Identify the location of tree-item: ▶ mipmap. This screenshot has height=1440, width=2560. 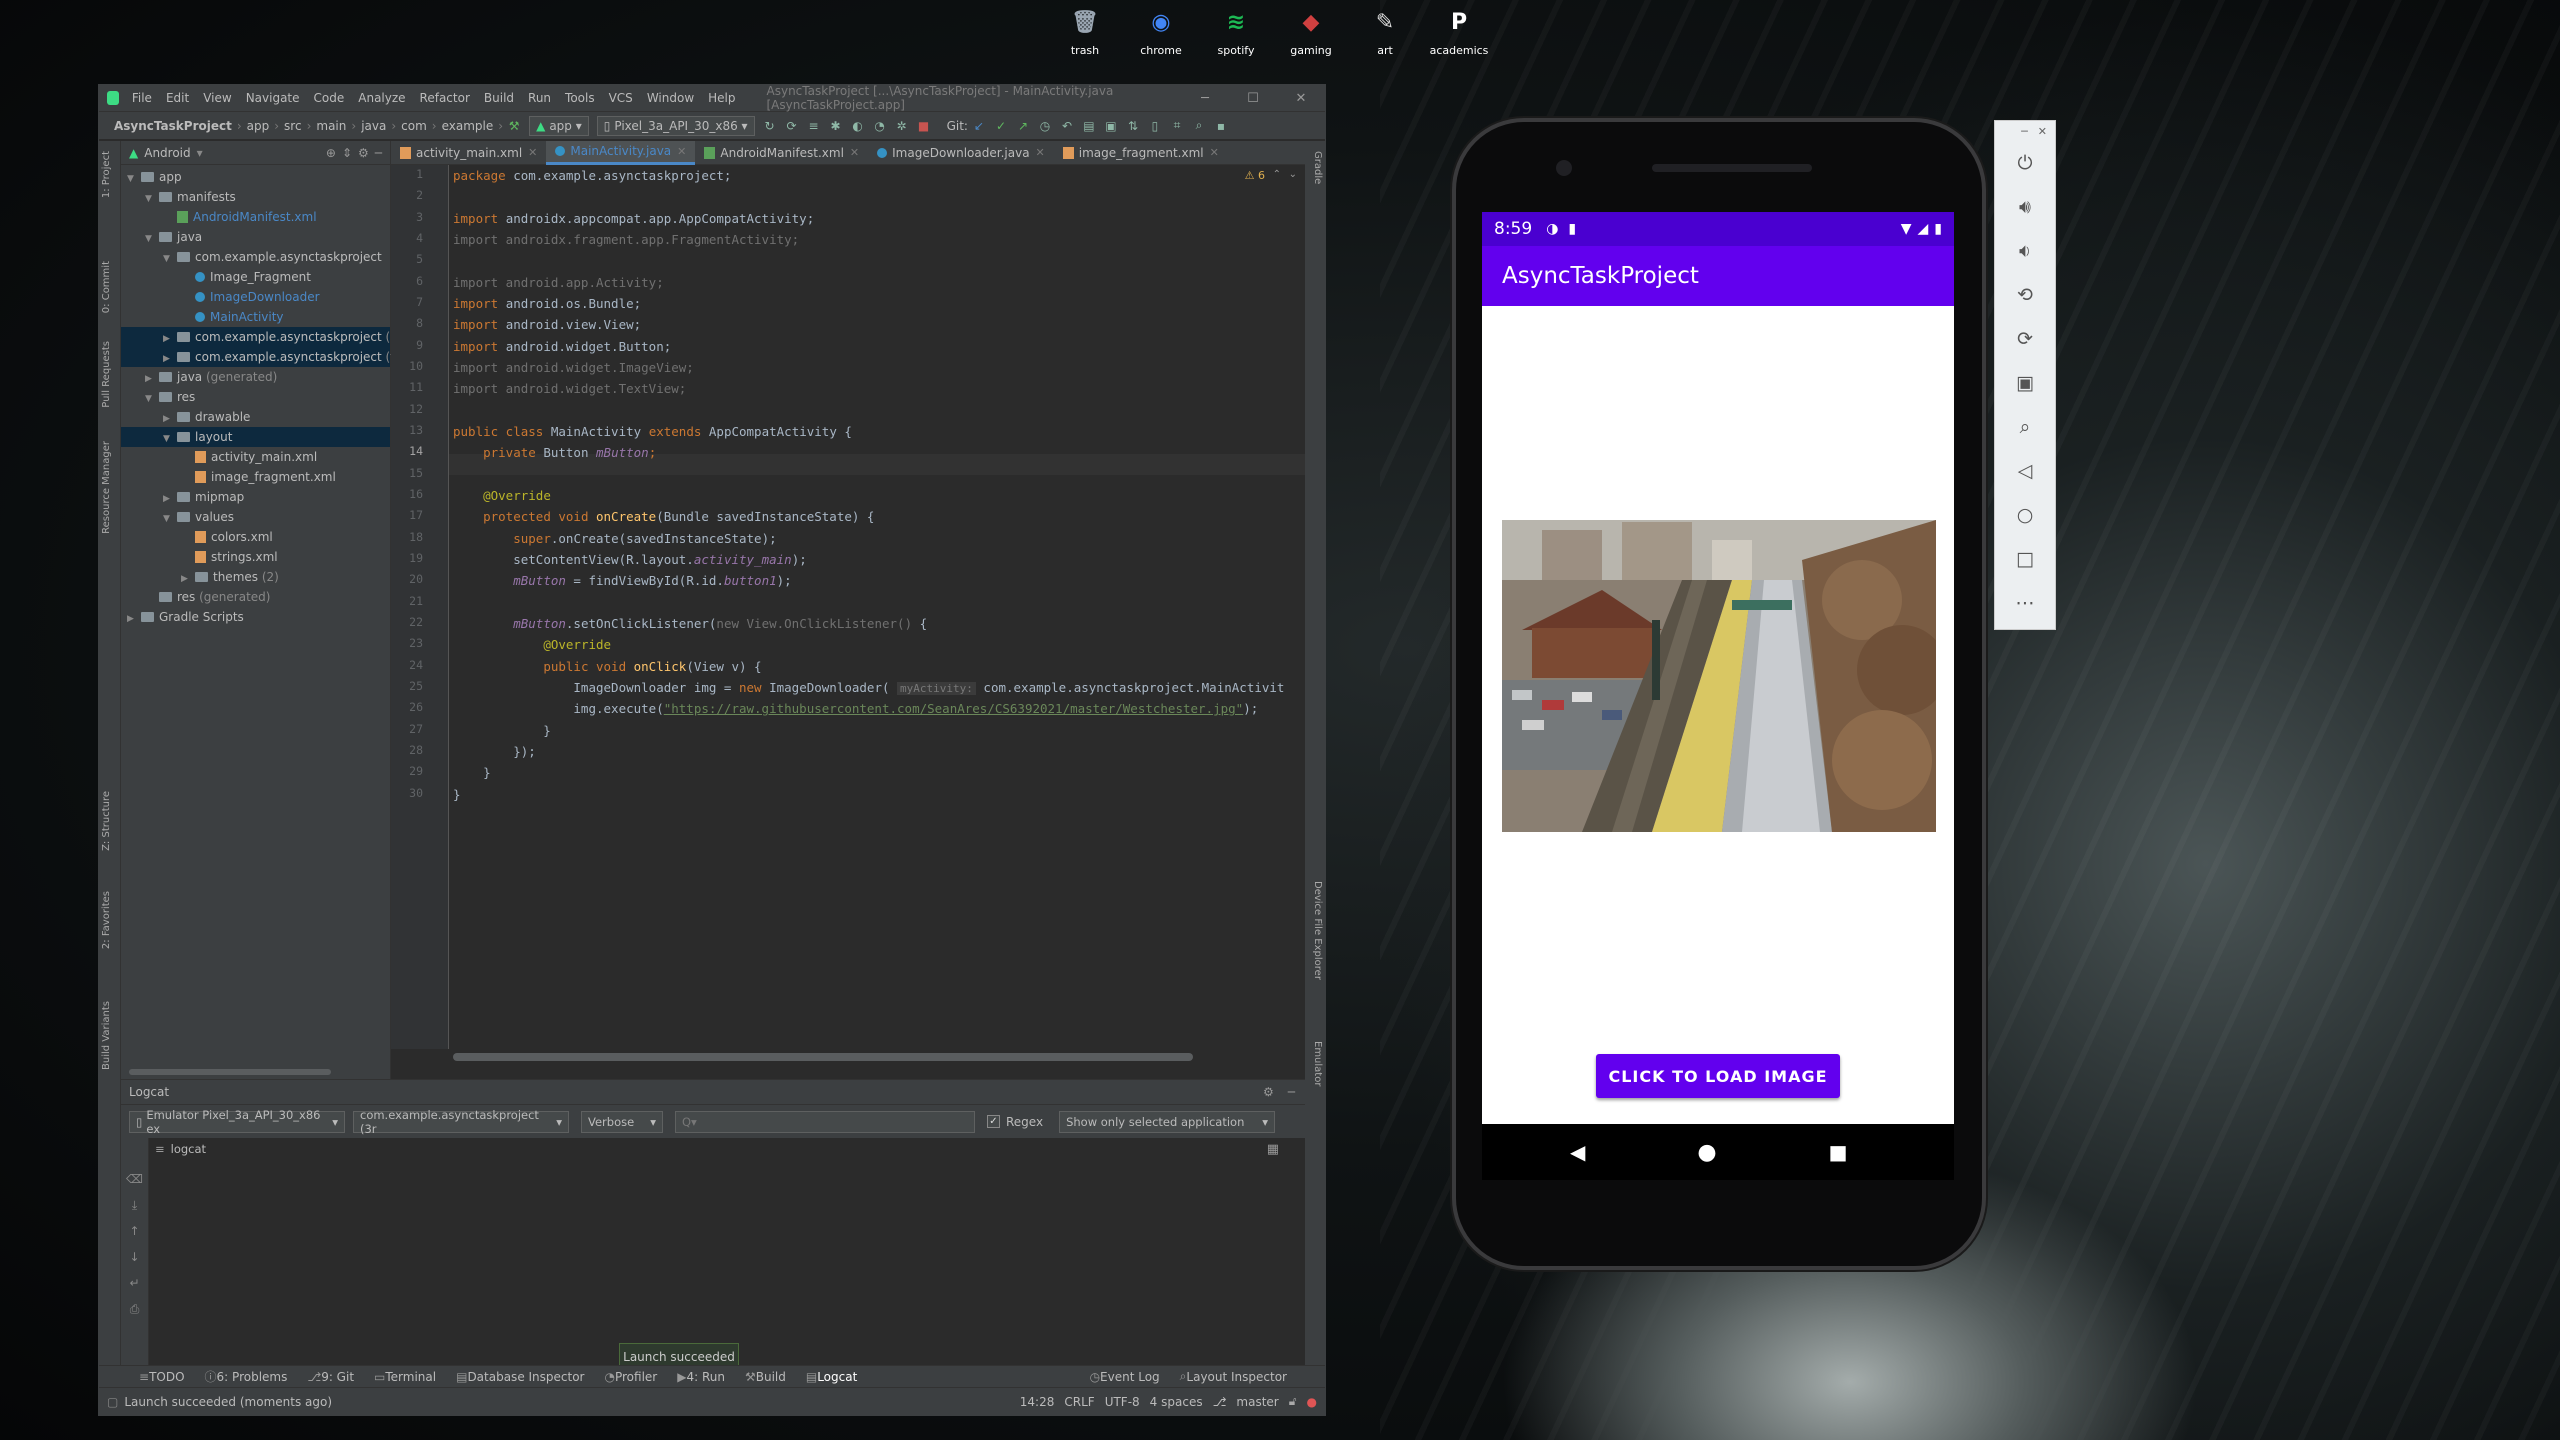
(255, 497).